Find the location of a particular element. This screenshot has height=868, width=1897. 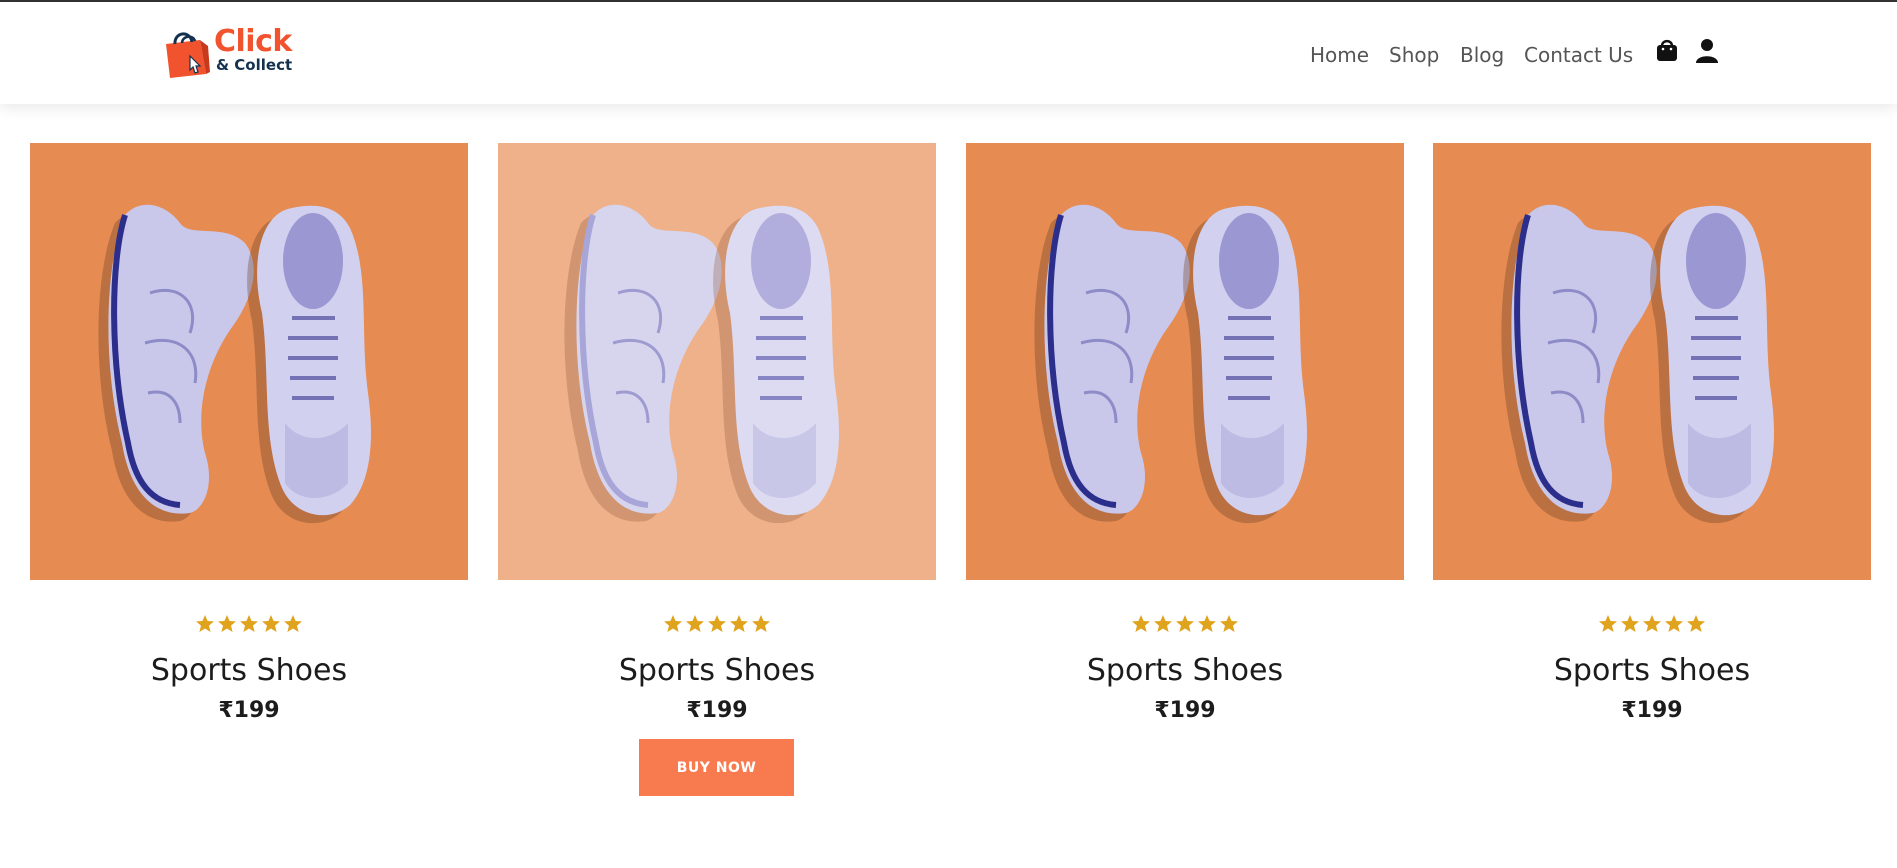

buy-now-button: BUY NOW is located at coordinates (716, 767).